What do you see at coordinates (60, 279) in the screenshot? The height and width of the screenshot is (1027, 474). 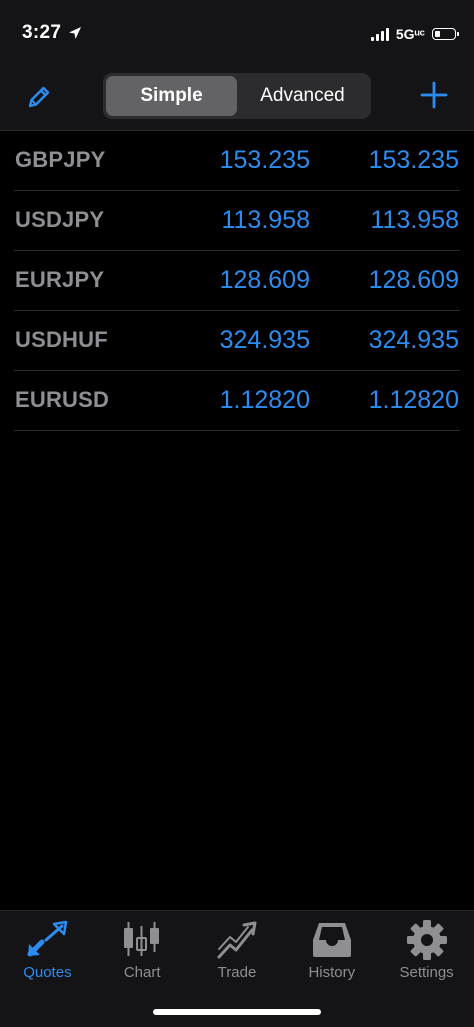 I see `quote-symbol: EURJPY` at bounding box center [60, 279].